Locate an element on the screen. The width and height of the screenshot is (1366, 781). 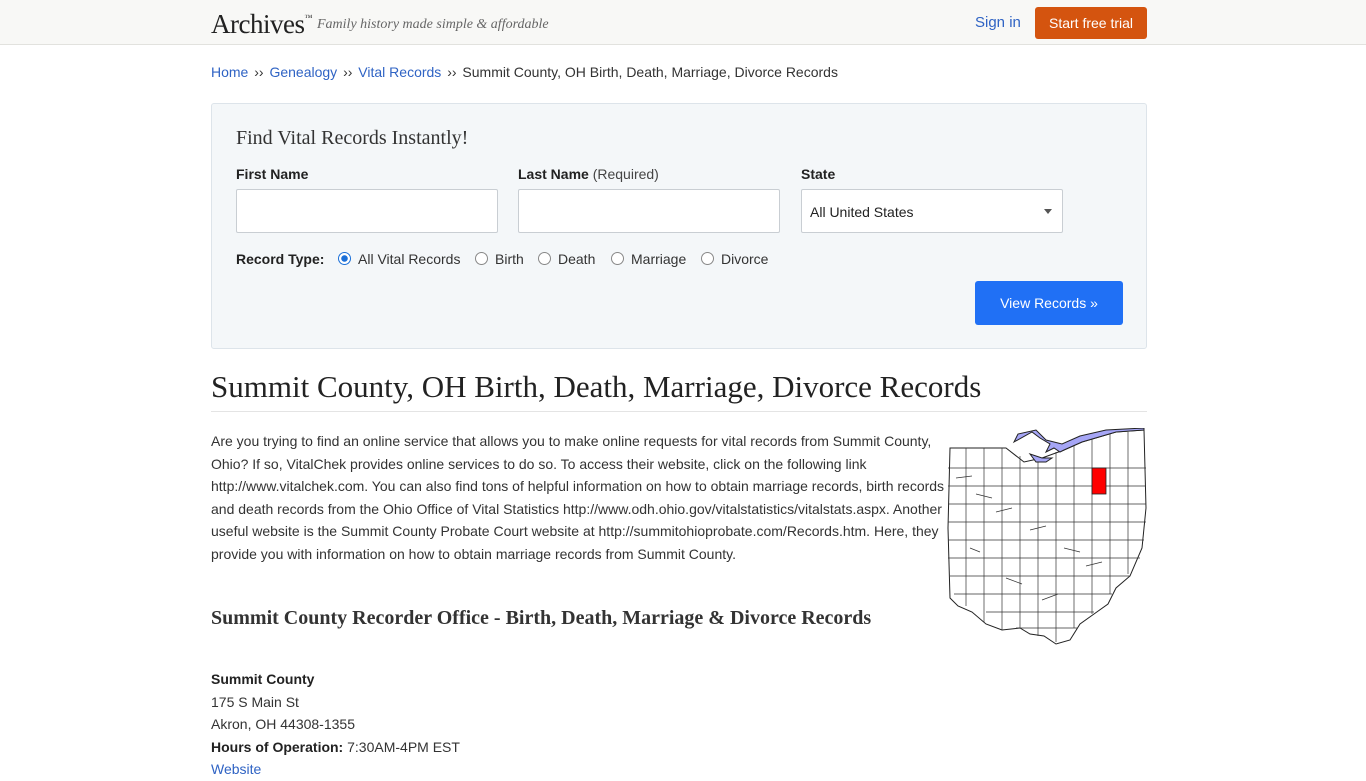
tagline: Family history made simple & affordable is located at coordinates (433, 24).